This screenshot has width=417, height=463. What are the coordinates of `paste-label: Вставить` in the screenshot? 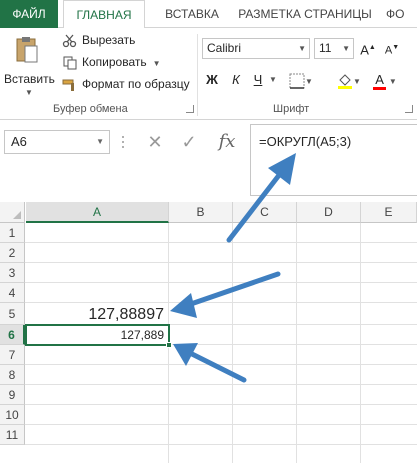 It's located at (29, 79).